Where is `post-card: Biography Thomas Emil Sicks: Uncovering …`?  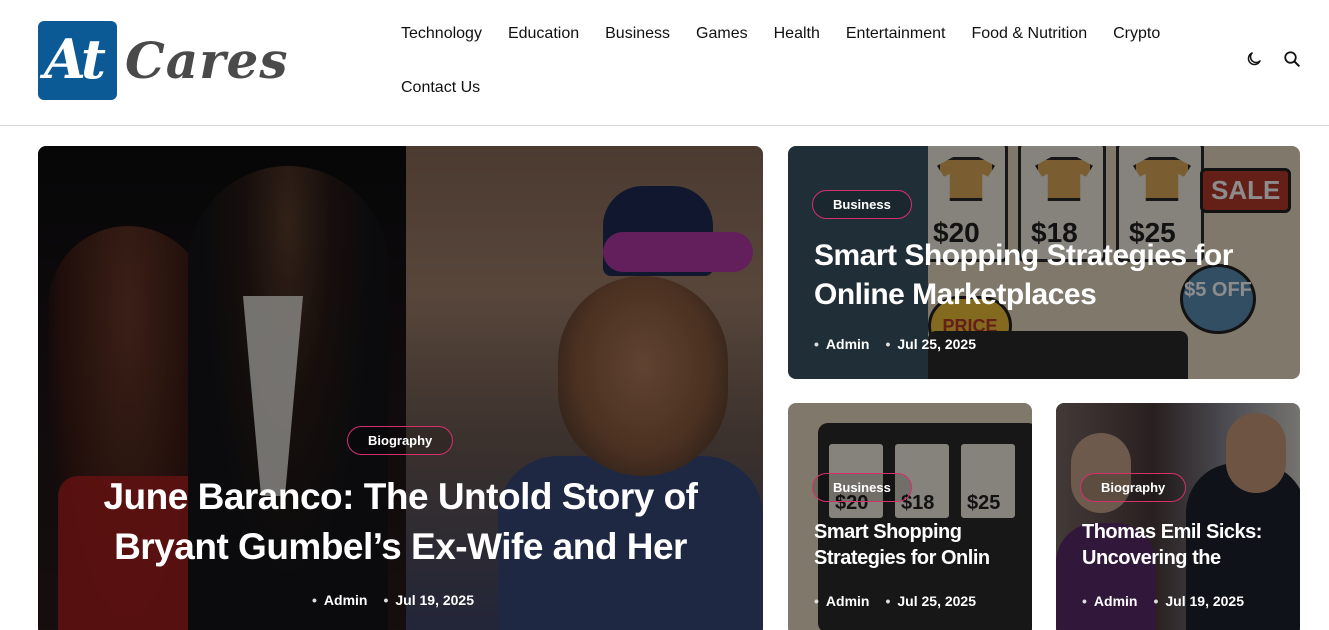
post-card: Biography Thomas Emil Sicks: Uncovering … is located at coordinates (1178, 516).